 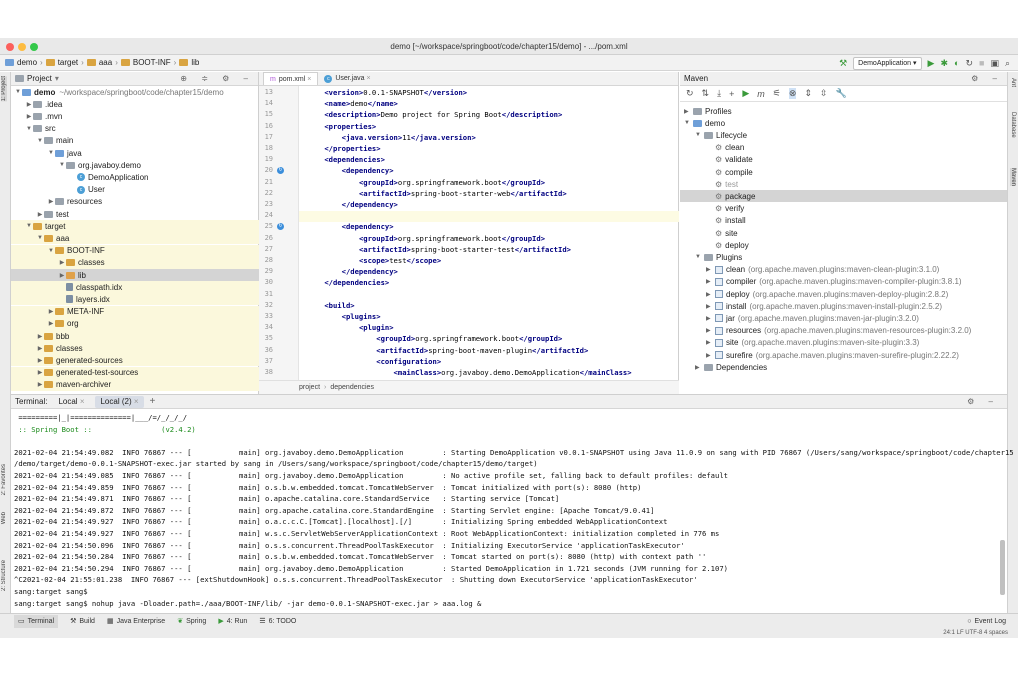 What do you see at coordinates (135, 190) in the screenshot?
I see `project-tree-item: c User` at bounding box center [135, 190].